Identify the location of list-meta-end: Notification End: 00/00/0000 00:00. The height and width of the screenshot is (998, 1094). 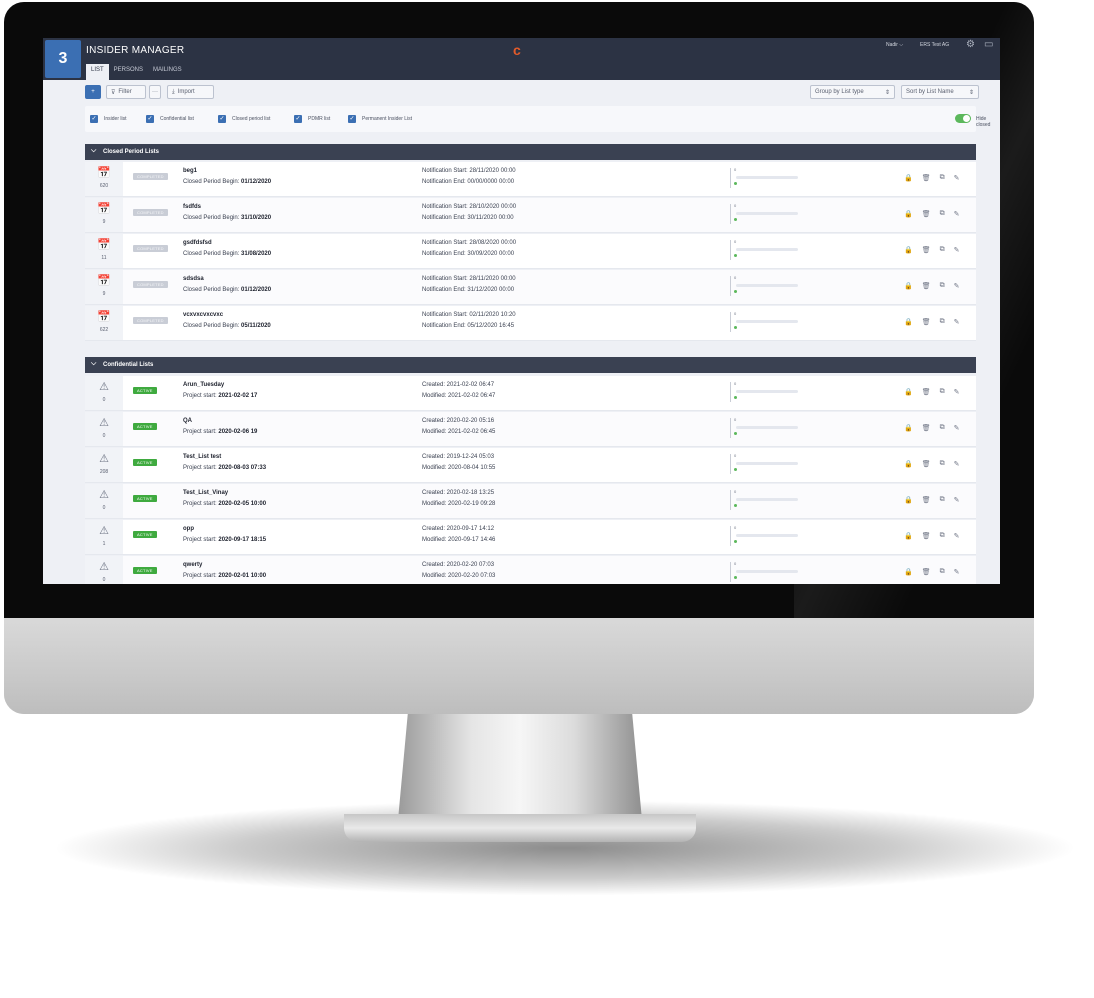
(468, 182).